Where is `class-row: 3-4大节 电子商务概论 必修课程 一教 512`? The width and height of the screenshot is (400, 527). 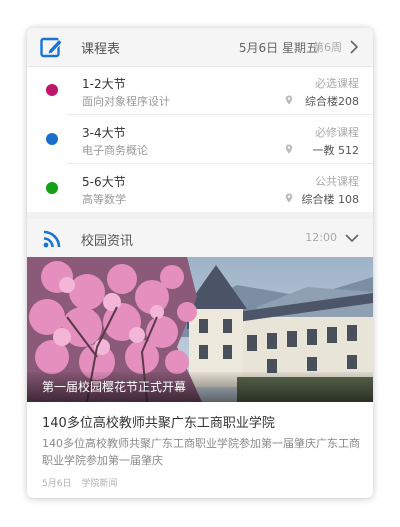 class-row: 3-4大节 电子商务概论 必修课程 一教 512 is located at coordinates (200, 139).